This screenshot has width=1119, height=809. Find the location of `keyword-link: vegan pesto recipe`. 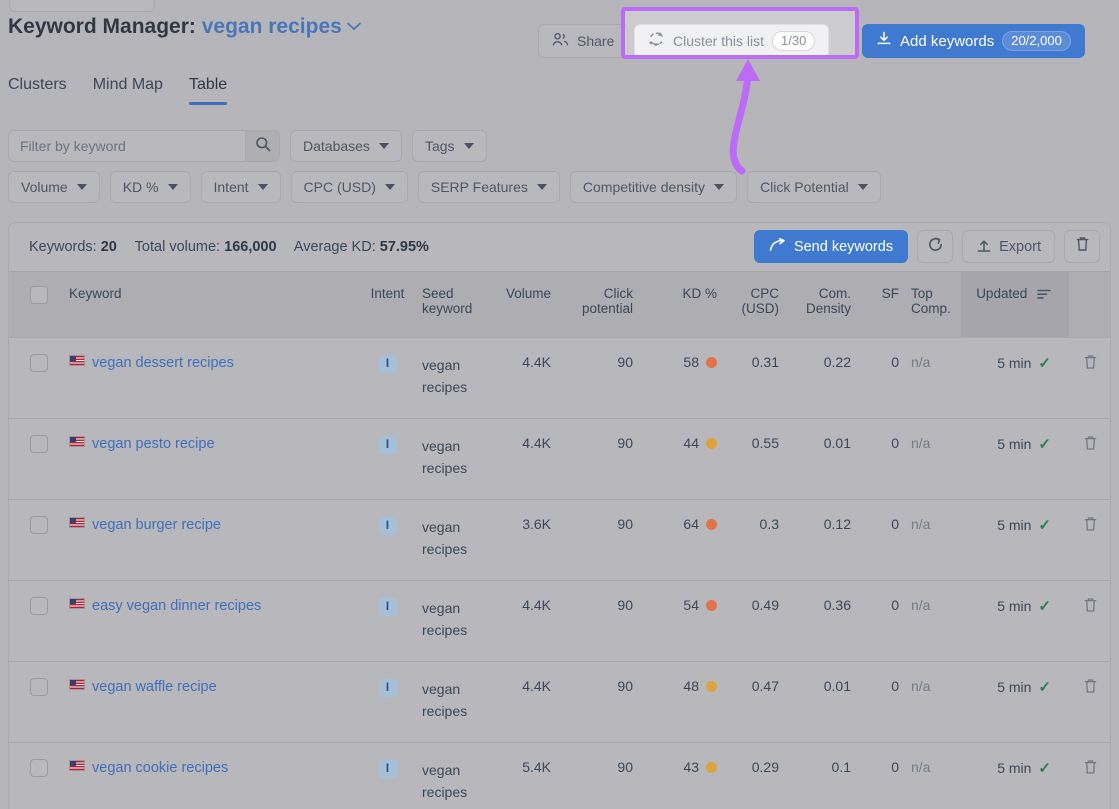

keyword-link: vegan pesto recipe is located at coordinates (153, 444).